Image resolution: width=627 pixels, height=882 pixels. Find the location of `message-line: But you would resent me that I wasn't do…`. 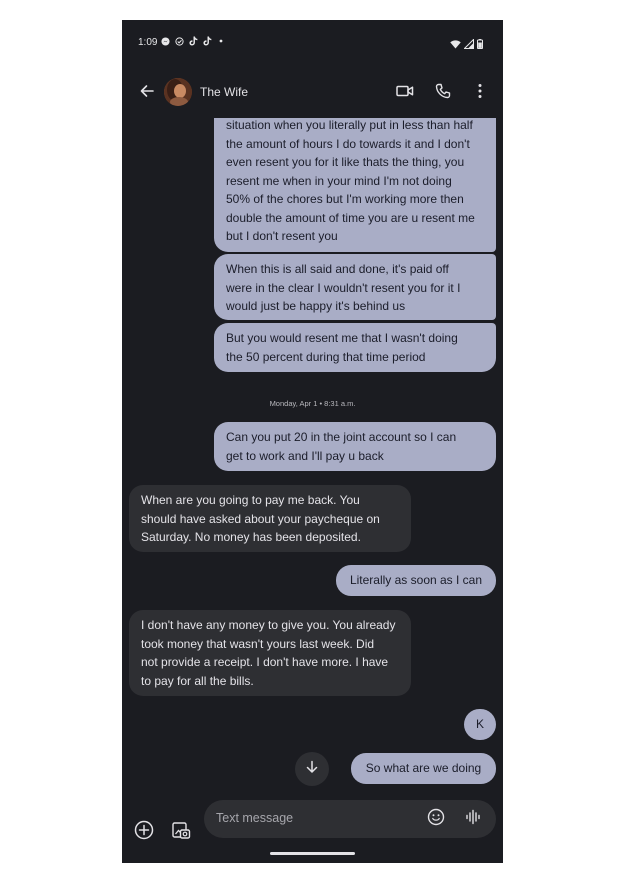

message-line: But you would resent me that I wasn't do… is located at coordinates (342, 338).